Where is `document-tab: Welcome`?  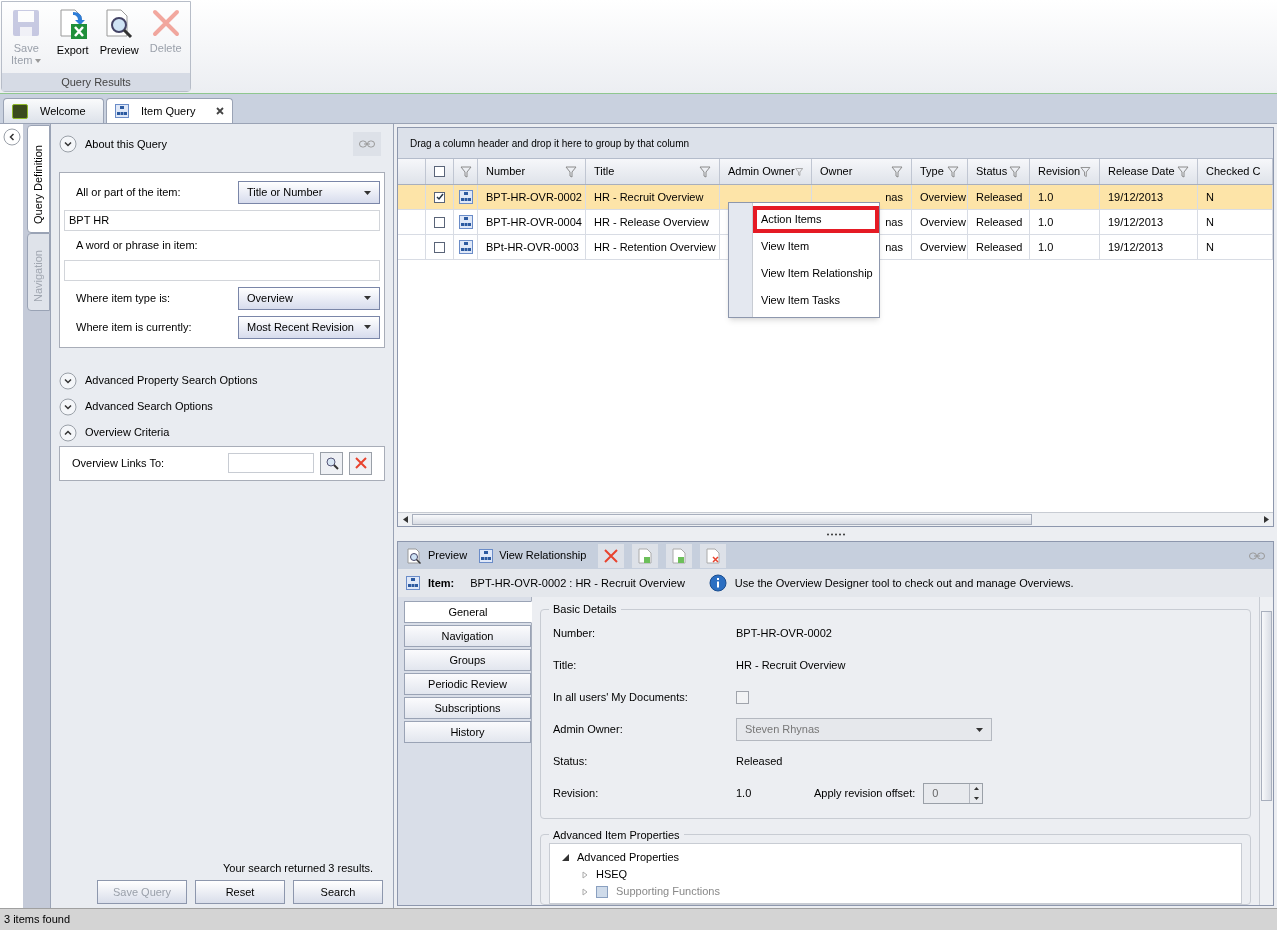
document-tab: Welcome is located at coordinates (53, 110).